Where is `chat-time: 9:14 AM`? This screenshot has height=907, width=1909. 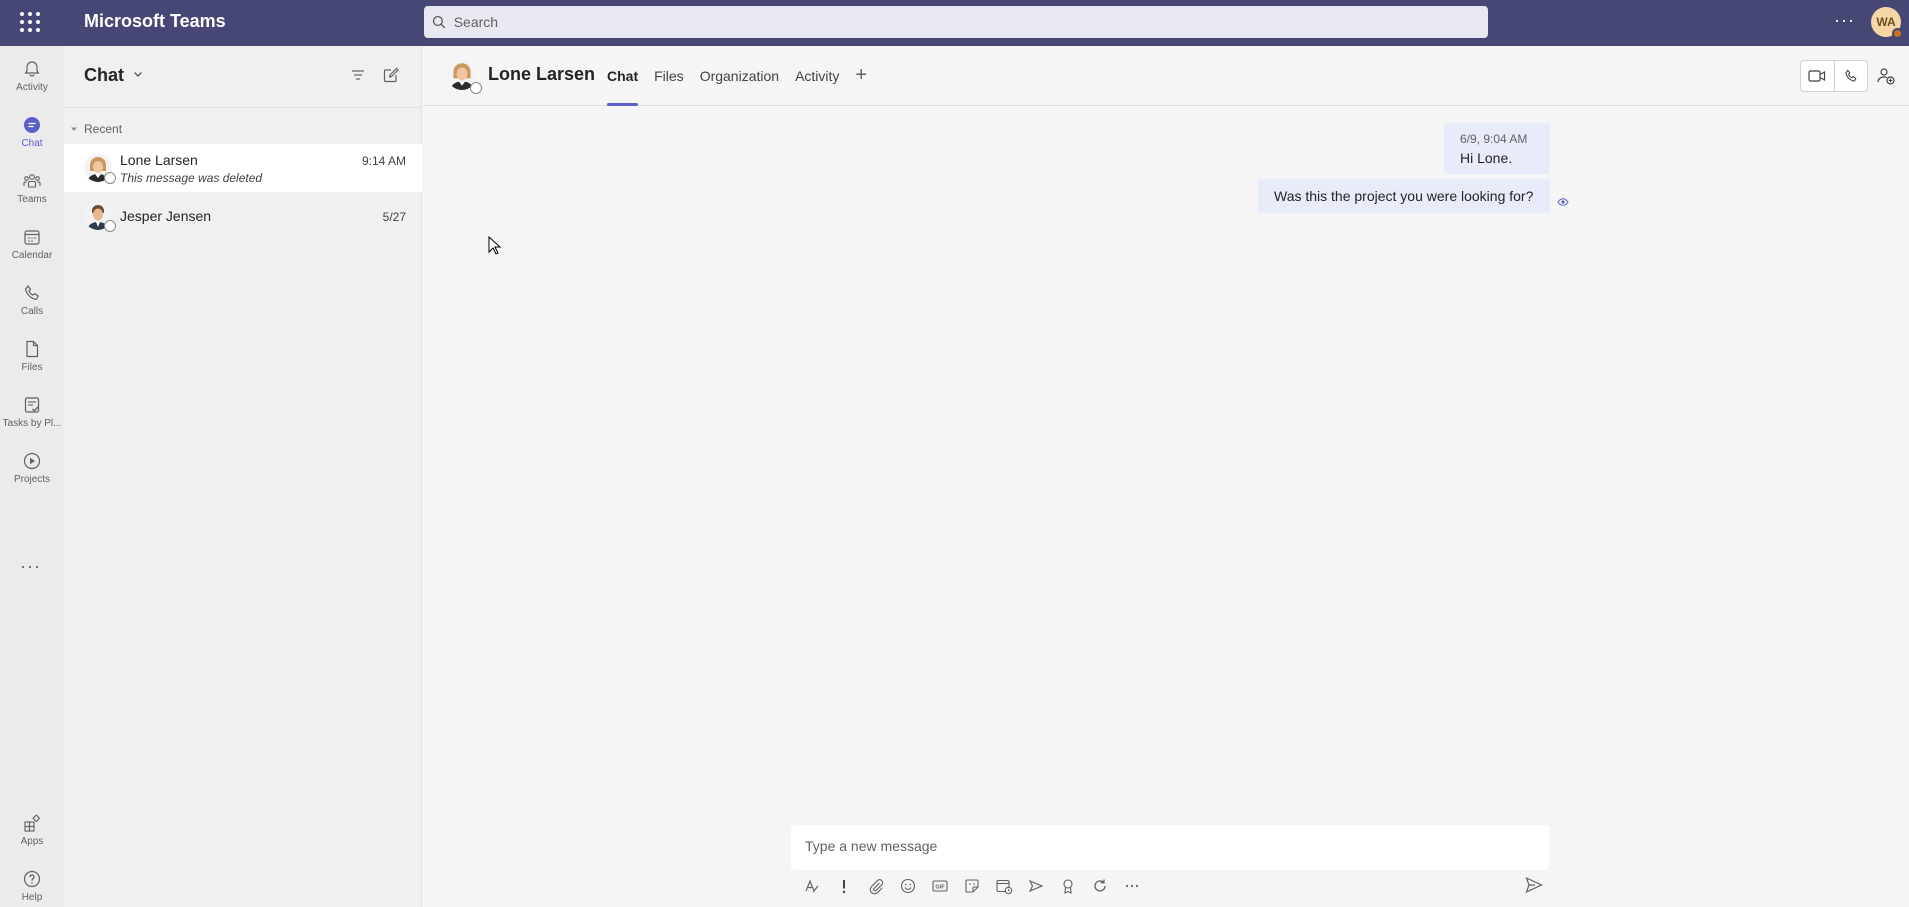
chat-time: 9:14 AM is located at coordinates (383, 161).